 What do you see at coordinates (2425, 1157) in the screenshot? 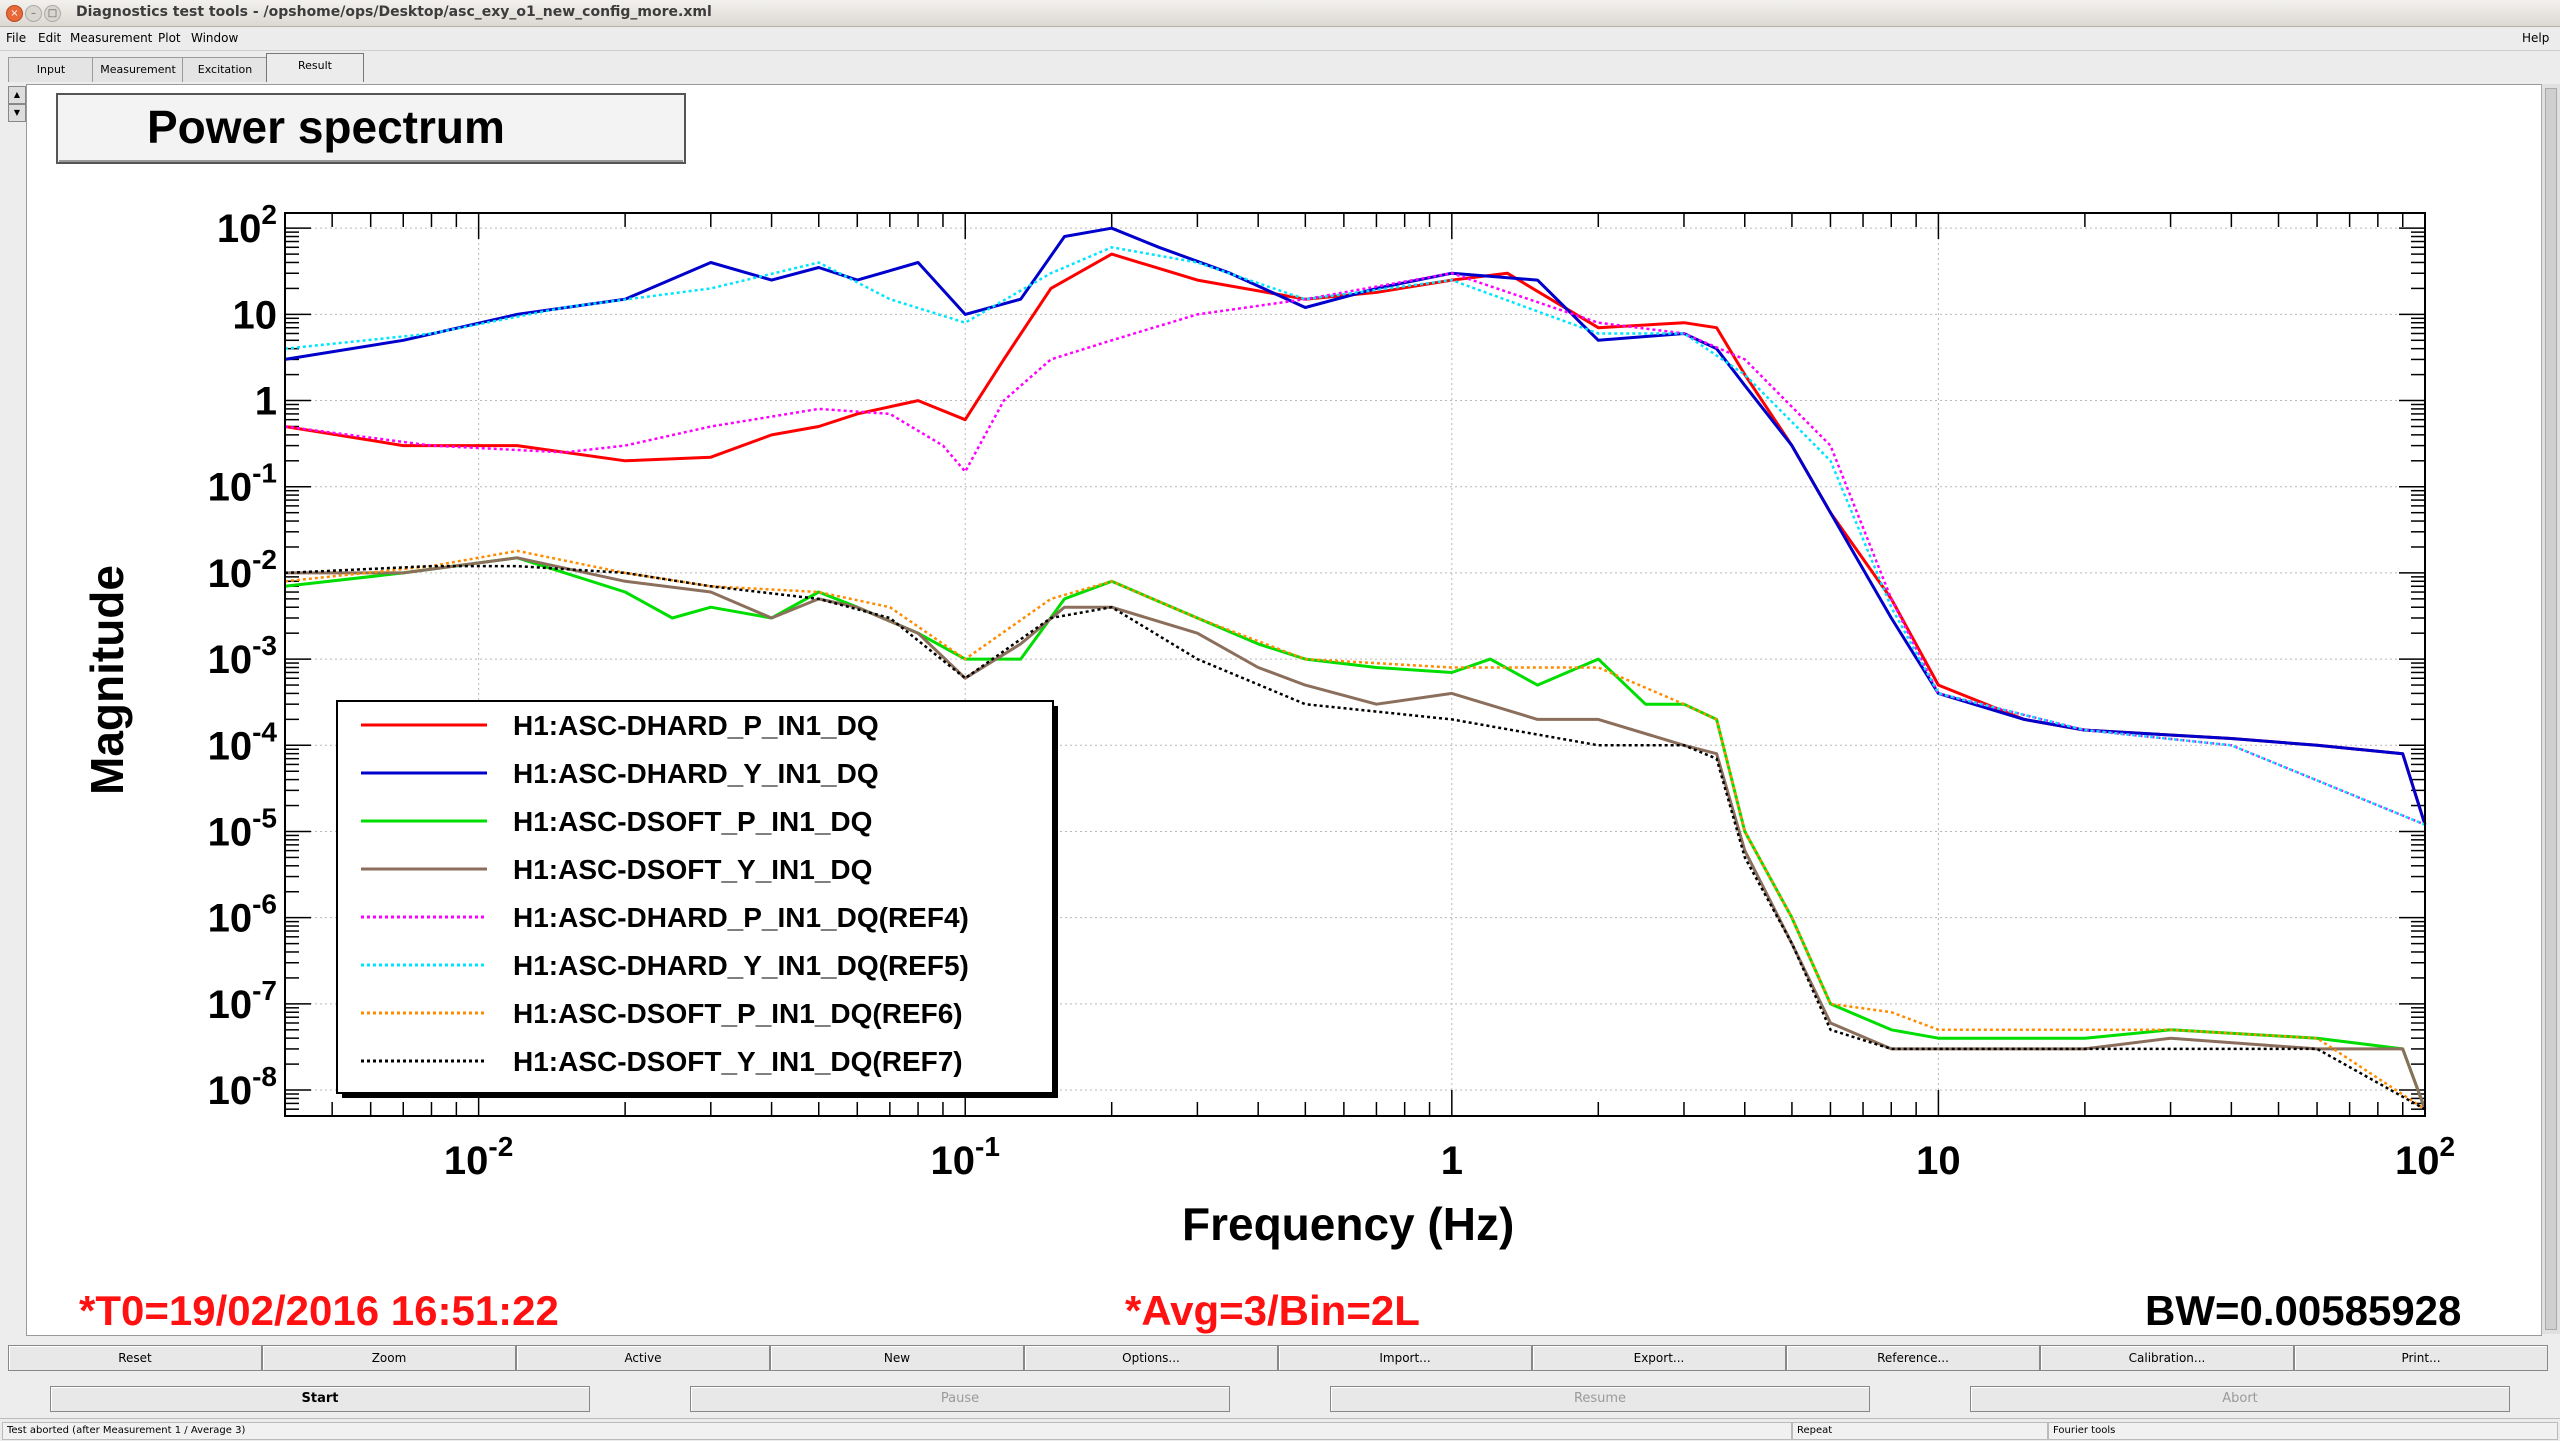
I see `x-tick-label: 102` at bounding box center [2425, 1157].